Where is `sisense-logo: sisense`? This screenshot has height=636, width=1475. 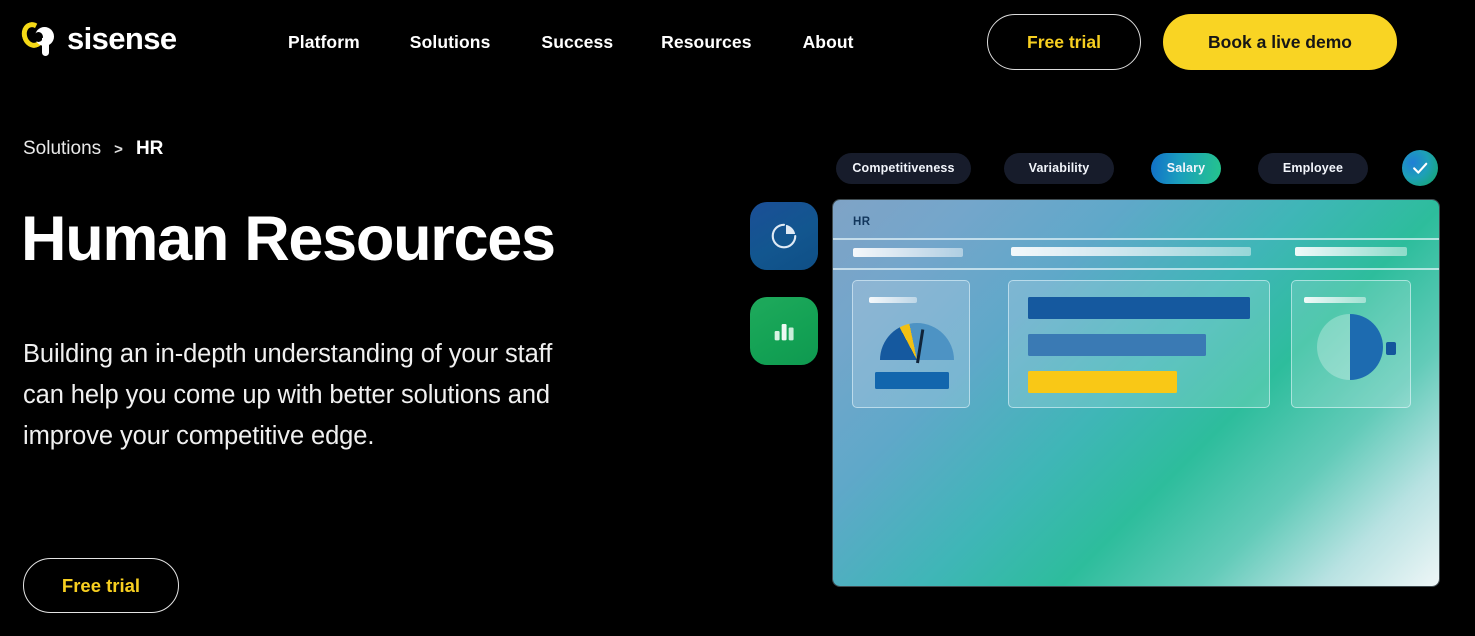 sisense-logo: sisense is located at coordinates (97, 38).